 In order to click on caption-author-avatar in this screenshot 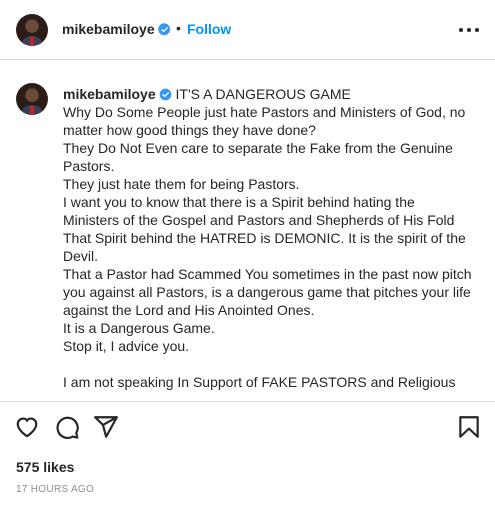, I will do `click(32, 99)`.